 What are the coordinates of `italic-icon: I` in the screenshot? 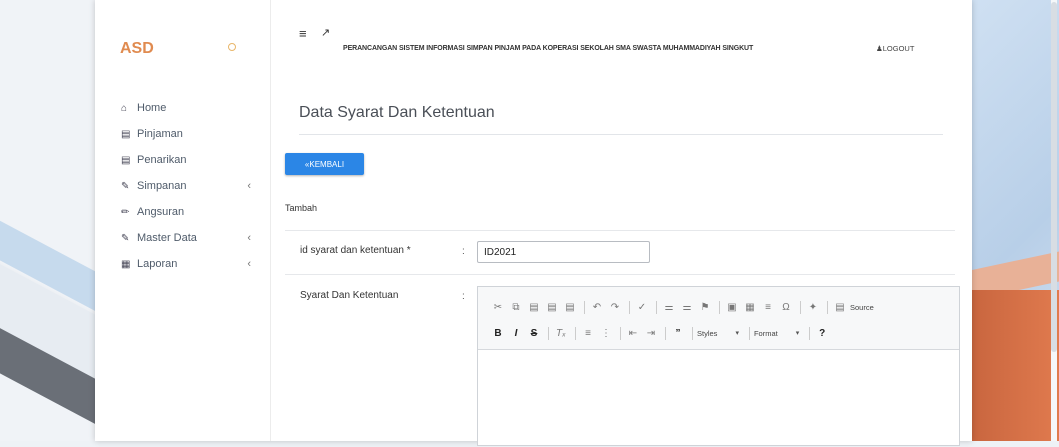 It's located at (516, 333).